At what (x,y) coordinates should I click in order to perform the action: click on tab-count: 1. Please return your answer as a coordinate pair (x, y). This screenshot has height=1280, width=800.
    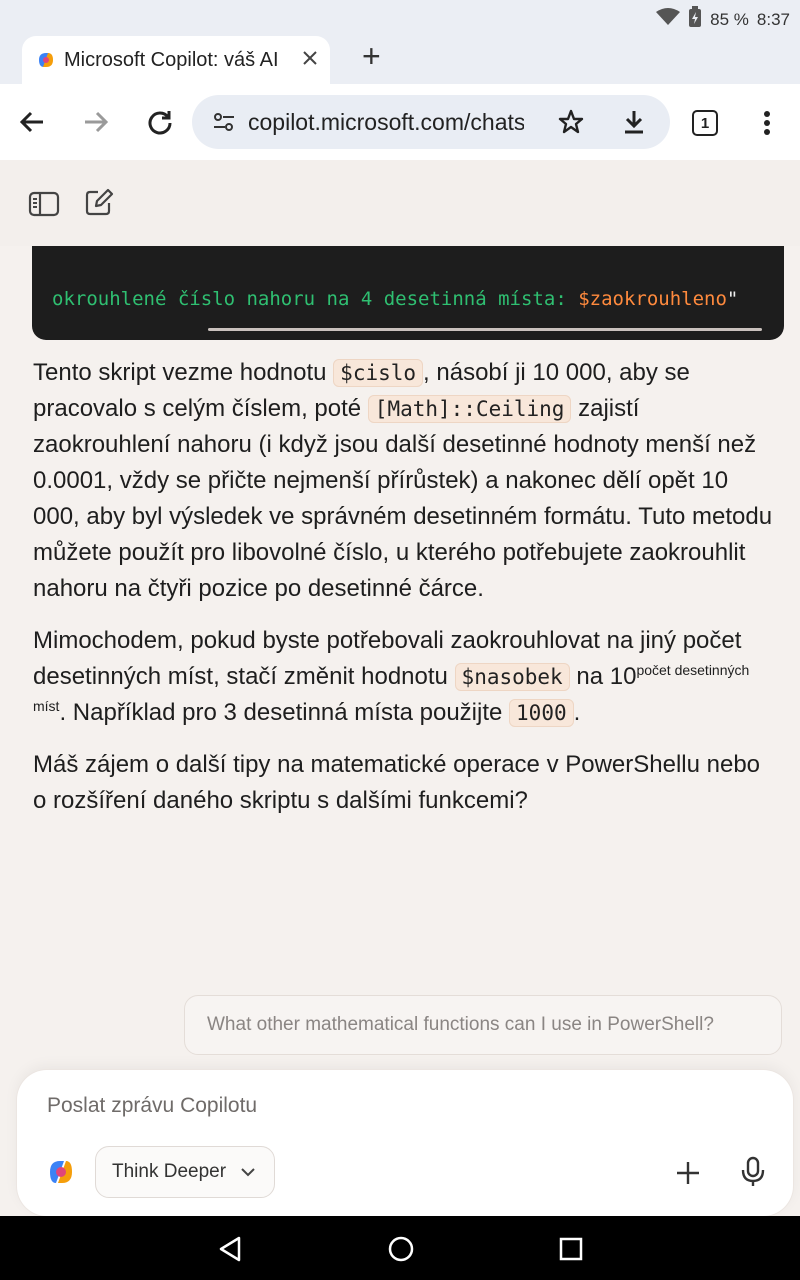
    Looking at the image, I should click on (705, 123).